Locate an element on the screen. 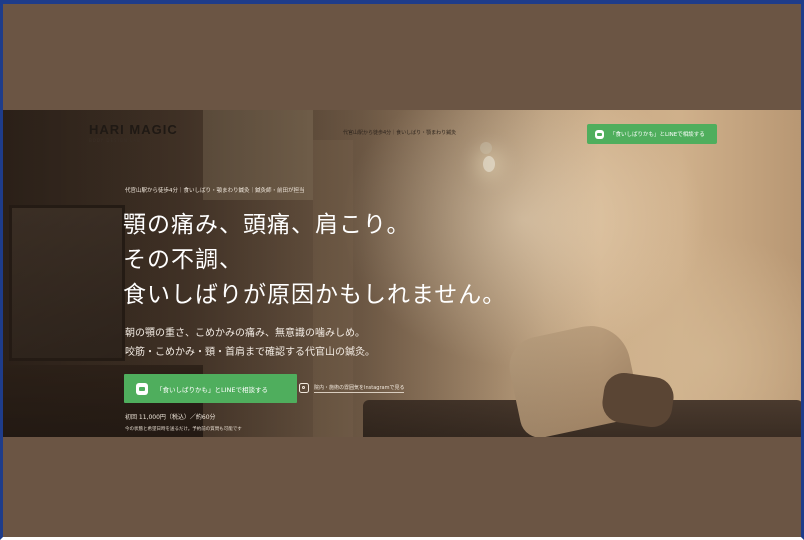  booking-note: 今の状態と希望日時を送るだけ。予約前の質問も可能です is located at coordinates (183, 429).